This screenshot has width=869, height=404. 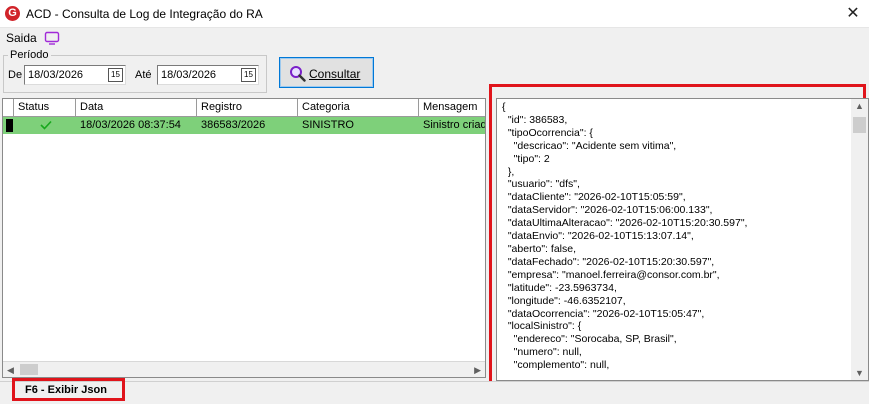 I want to click on from-date-field: 18/03/2026 15, so click(x=75, y=75).